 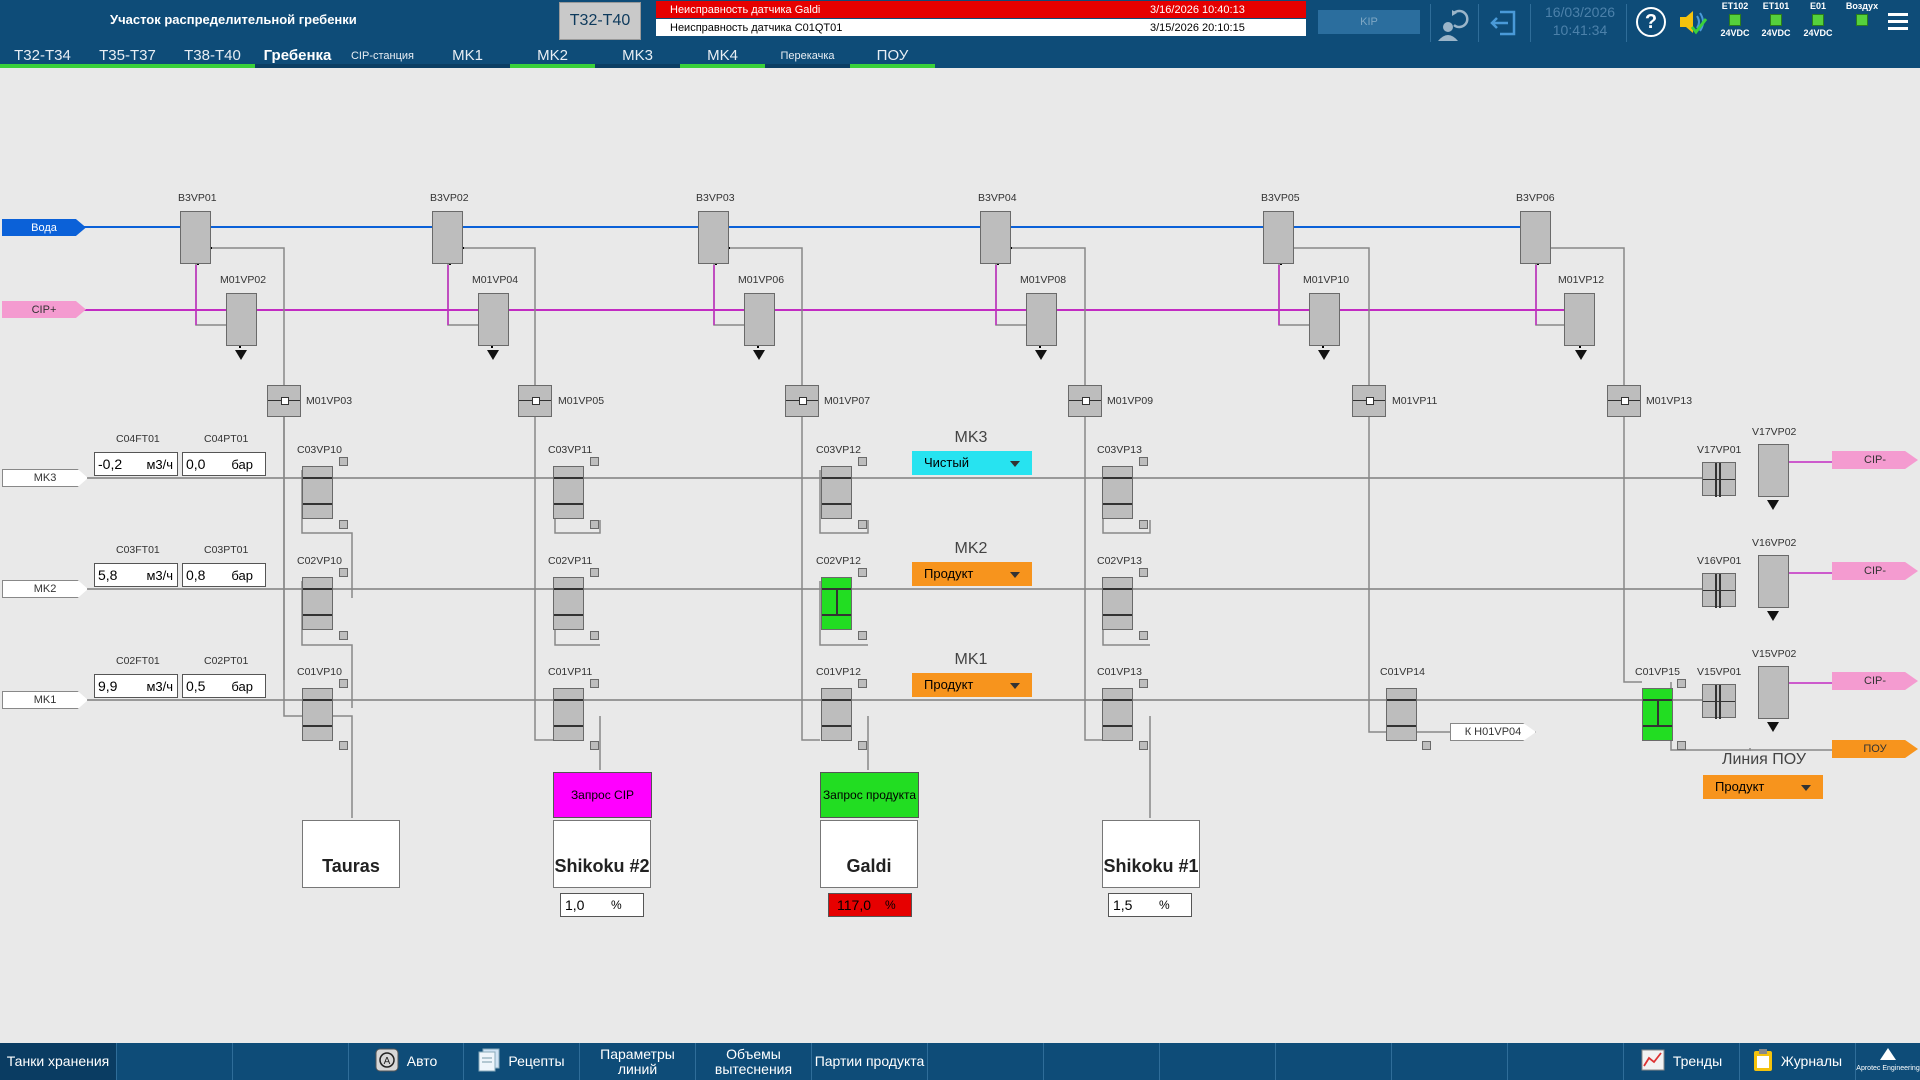 I want to click on tank-name: Shikoku #1, so click(x=1151, y=866).